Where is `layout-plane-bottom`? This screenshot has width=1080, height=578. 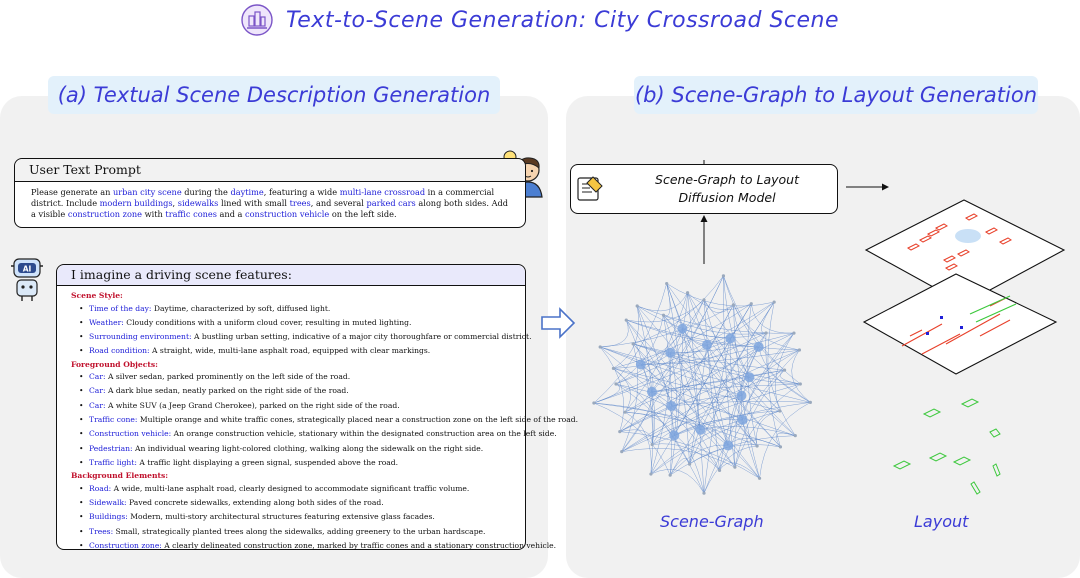 layout-plane-bottom is located at coordinates (946, 446).